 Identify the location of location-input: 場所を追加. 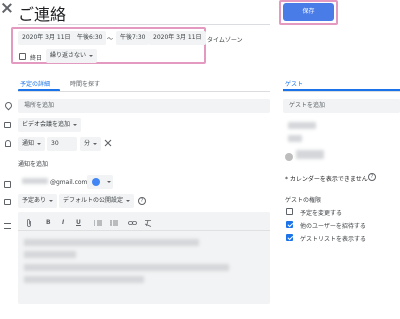
(144, 106).